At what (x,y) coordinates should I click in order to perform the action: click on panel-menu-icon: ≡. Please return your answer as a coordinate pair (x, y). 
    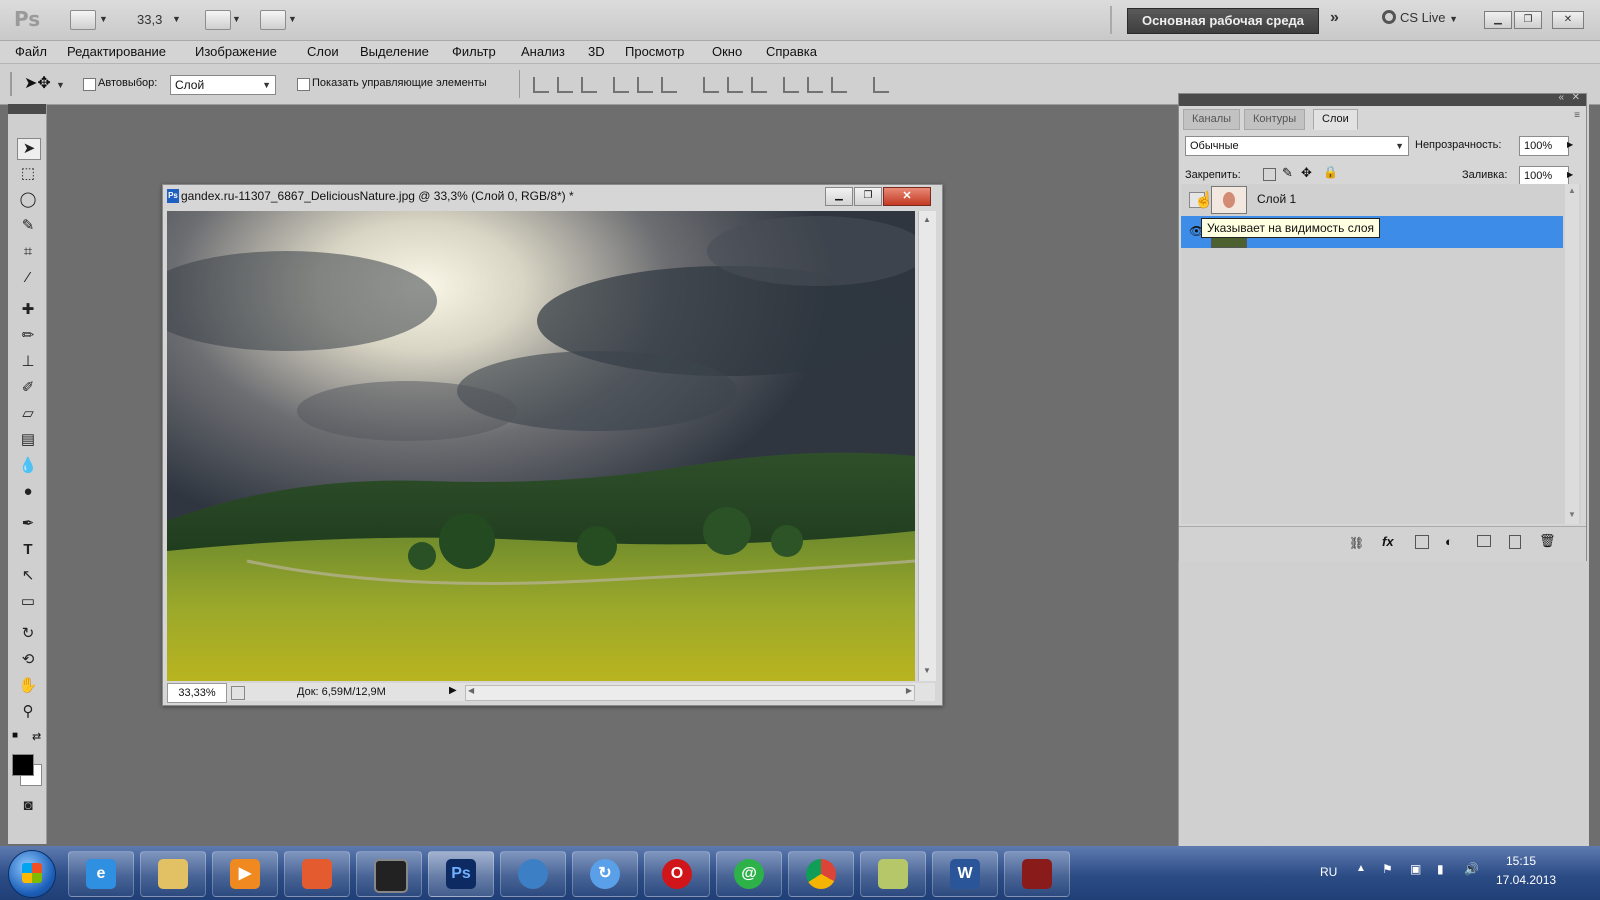
    Looking at the image, I should click on (1577, 115).